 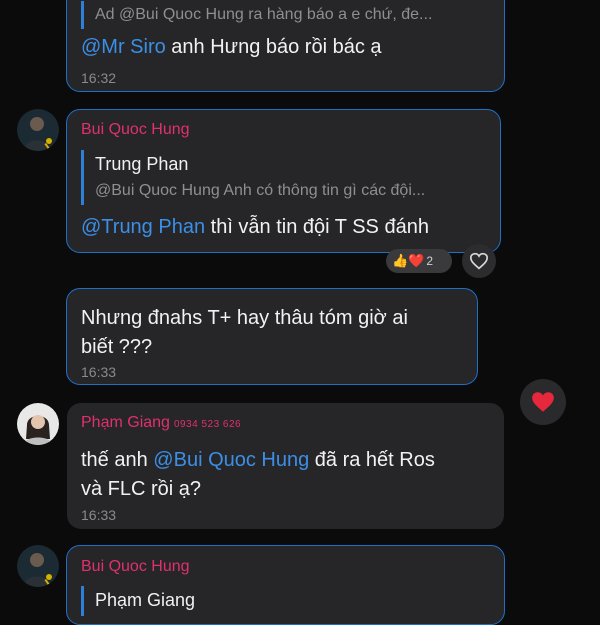 What do you see at coordinates (284, 601) in the screenshot?
I see `reply-quote: Phạm Giang` at bounding box center [284, 601].